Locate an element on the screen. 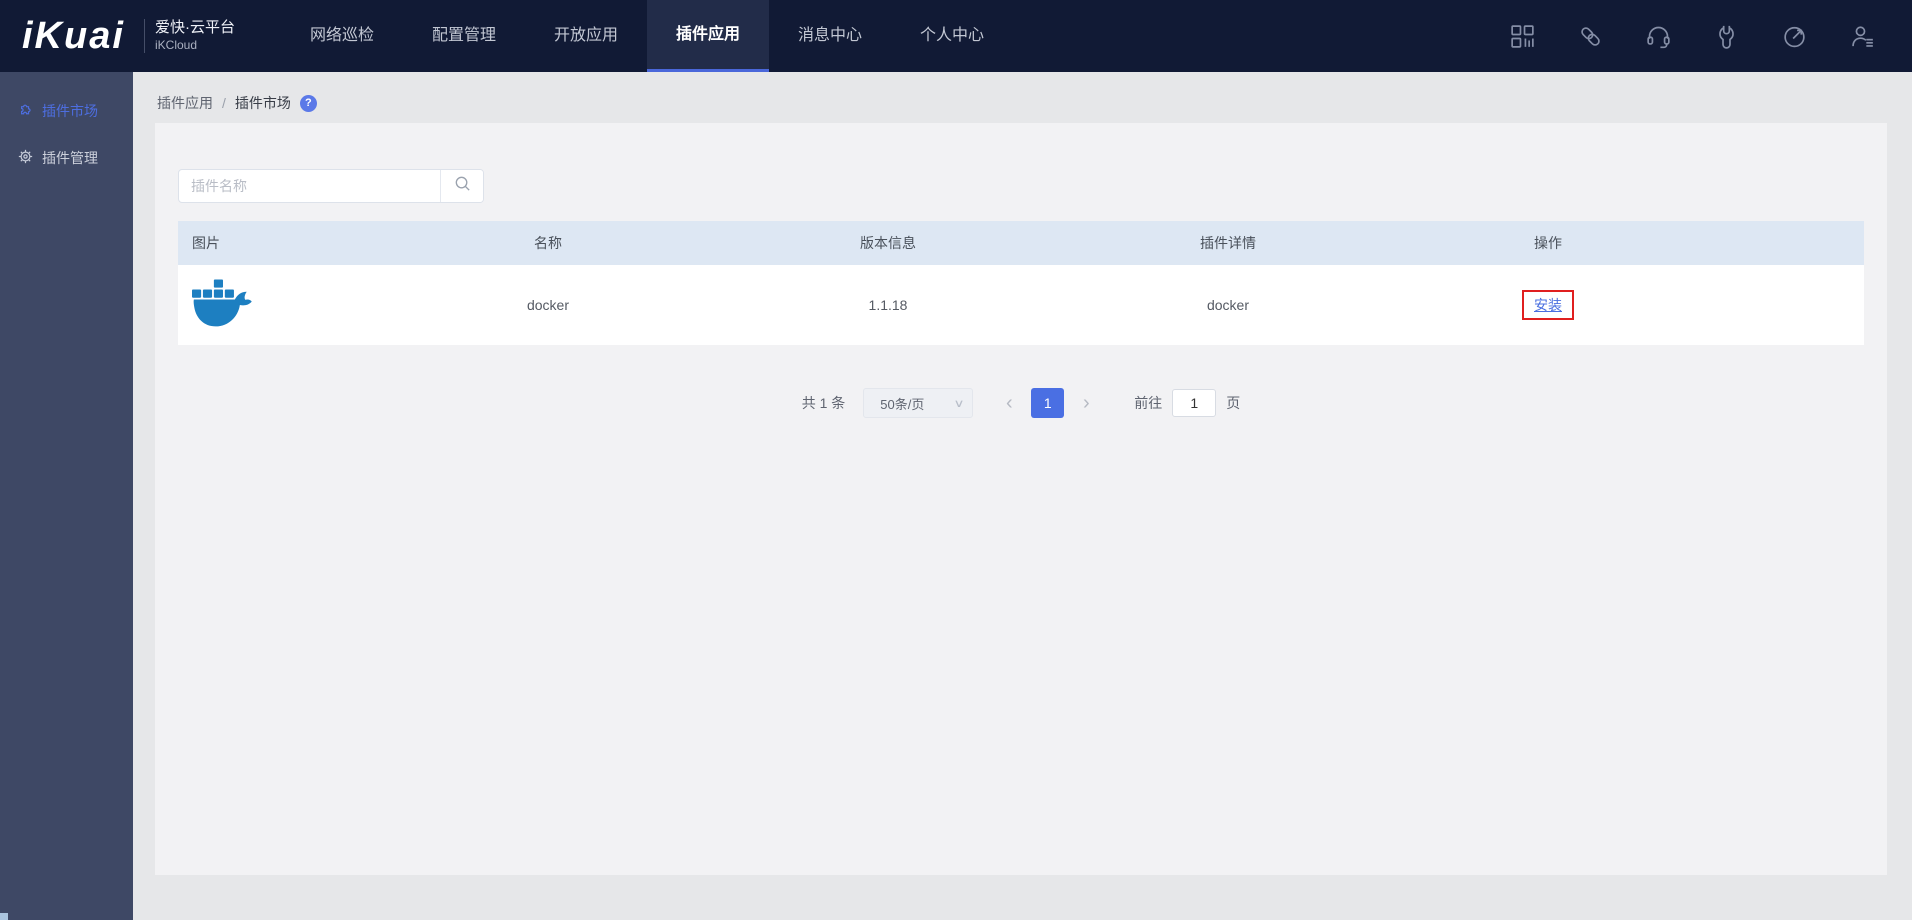 Image resolution: width=1912 pixels, height=920 pixels. plugin-version-cell: 1.1.18 is located at coordinates (888, 305).